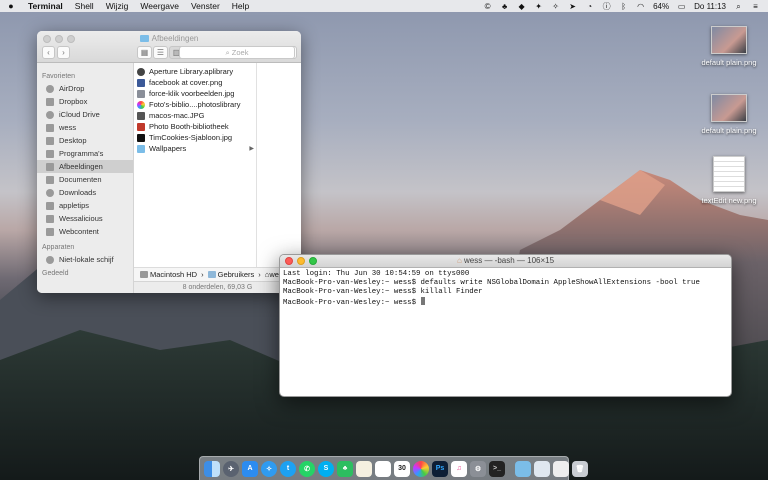 This screenshot has height=480, width=768. I want to click on itunes-dock-icon: ♫, so click(459, 468).